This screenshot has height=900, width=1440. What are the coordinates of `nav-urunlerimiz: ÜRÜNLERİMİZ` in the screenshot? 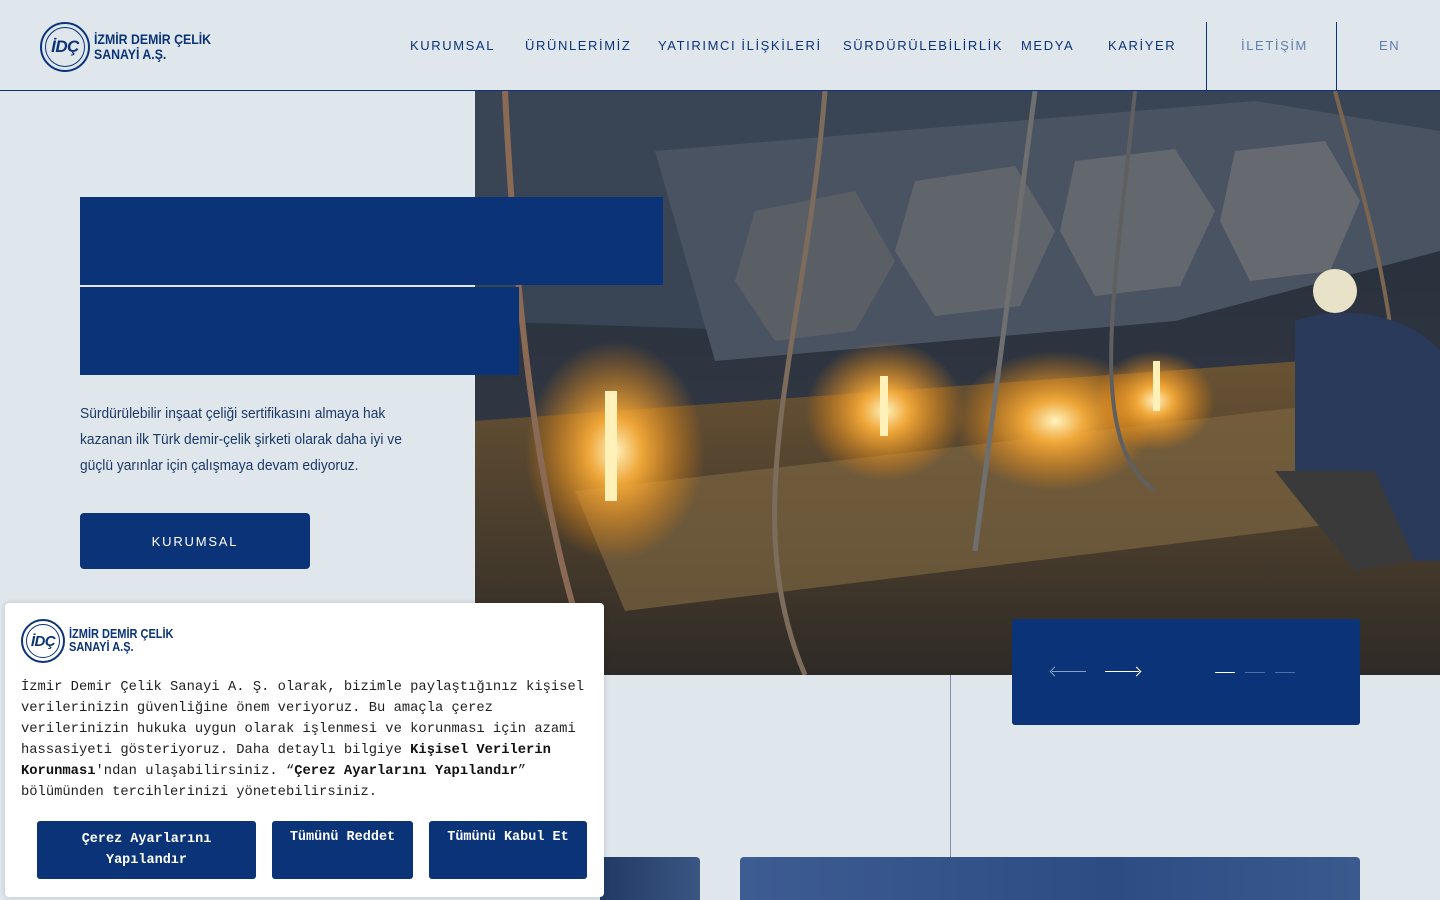 It's located at (578, 45).